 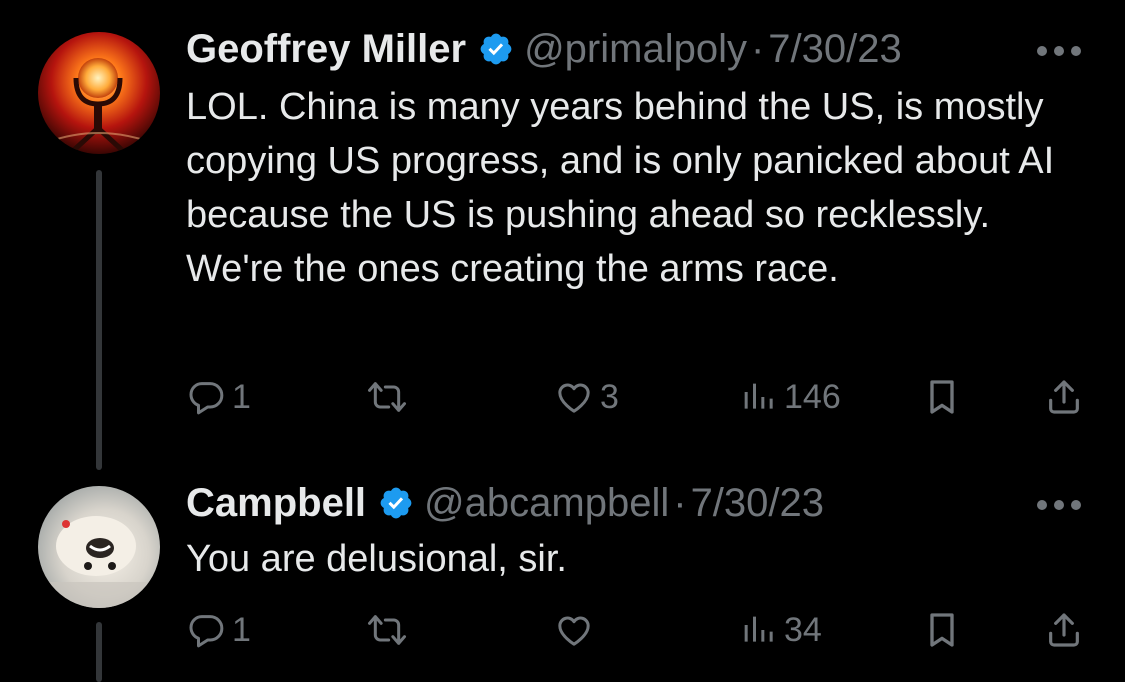 What do you see at coordinates (780, 630) in the screenshot?
I see `views-button: 34` at bounding box center [780, 630].